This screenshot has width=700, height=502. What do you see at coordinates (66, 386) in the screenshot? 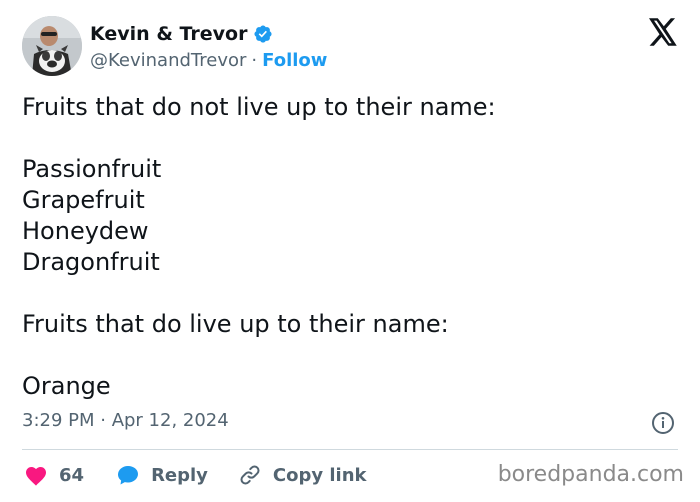
I see `tweet-text-line: Orange` at bounding box center [66, 386].